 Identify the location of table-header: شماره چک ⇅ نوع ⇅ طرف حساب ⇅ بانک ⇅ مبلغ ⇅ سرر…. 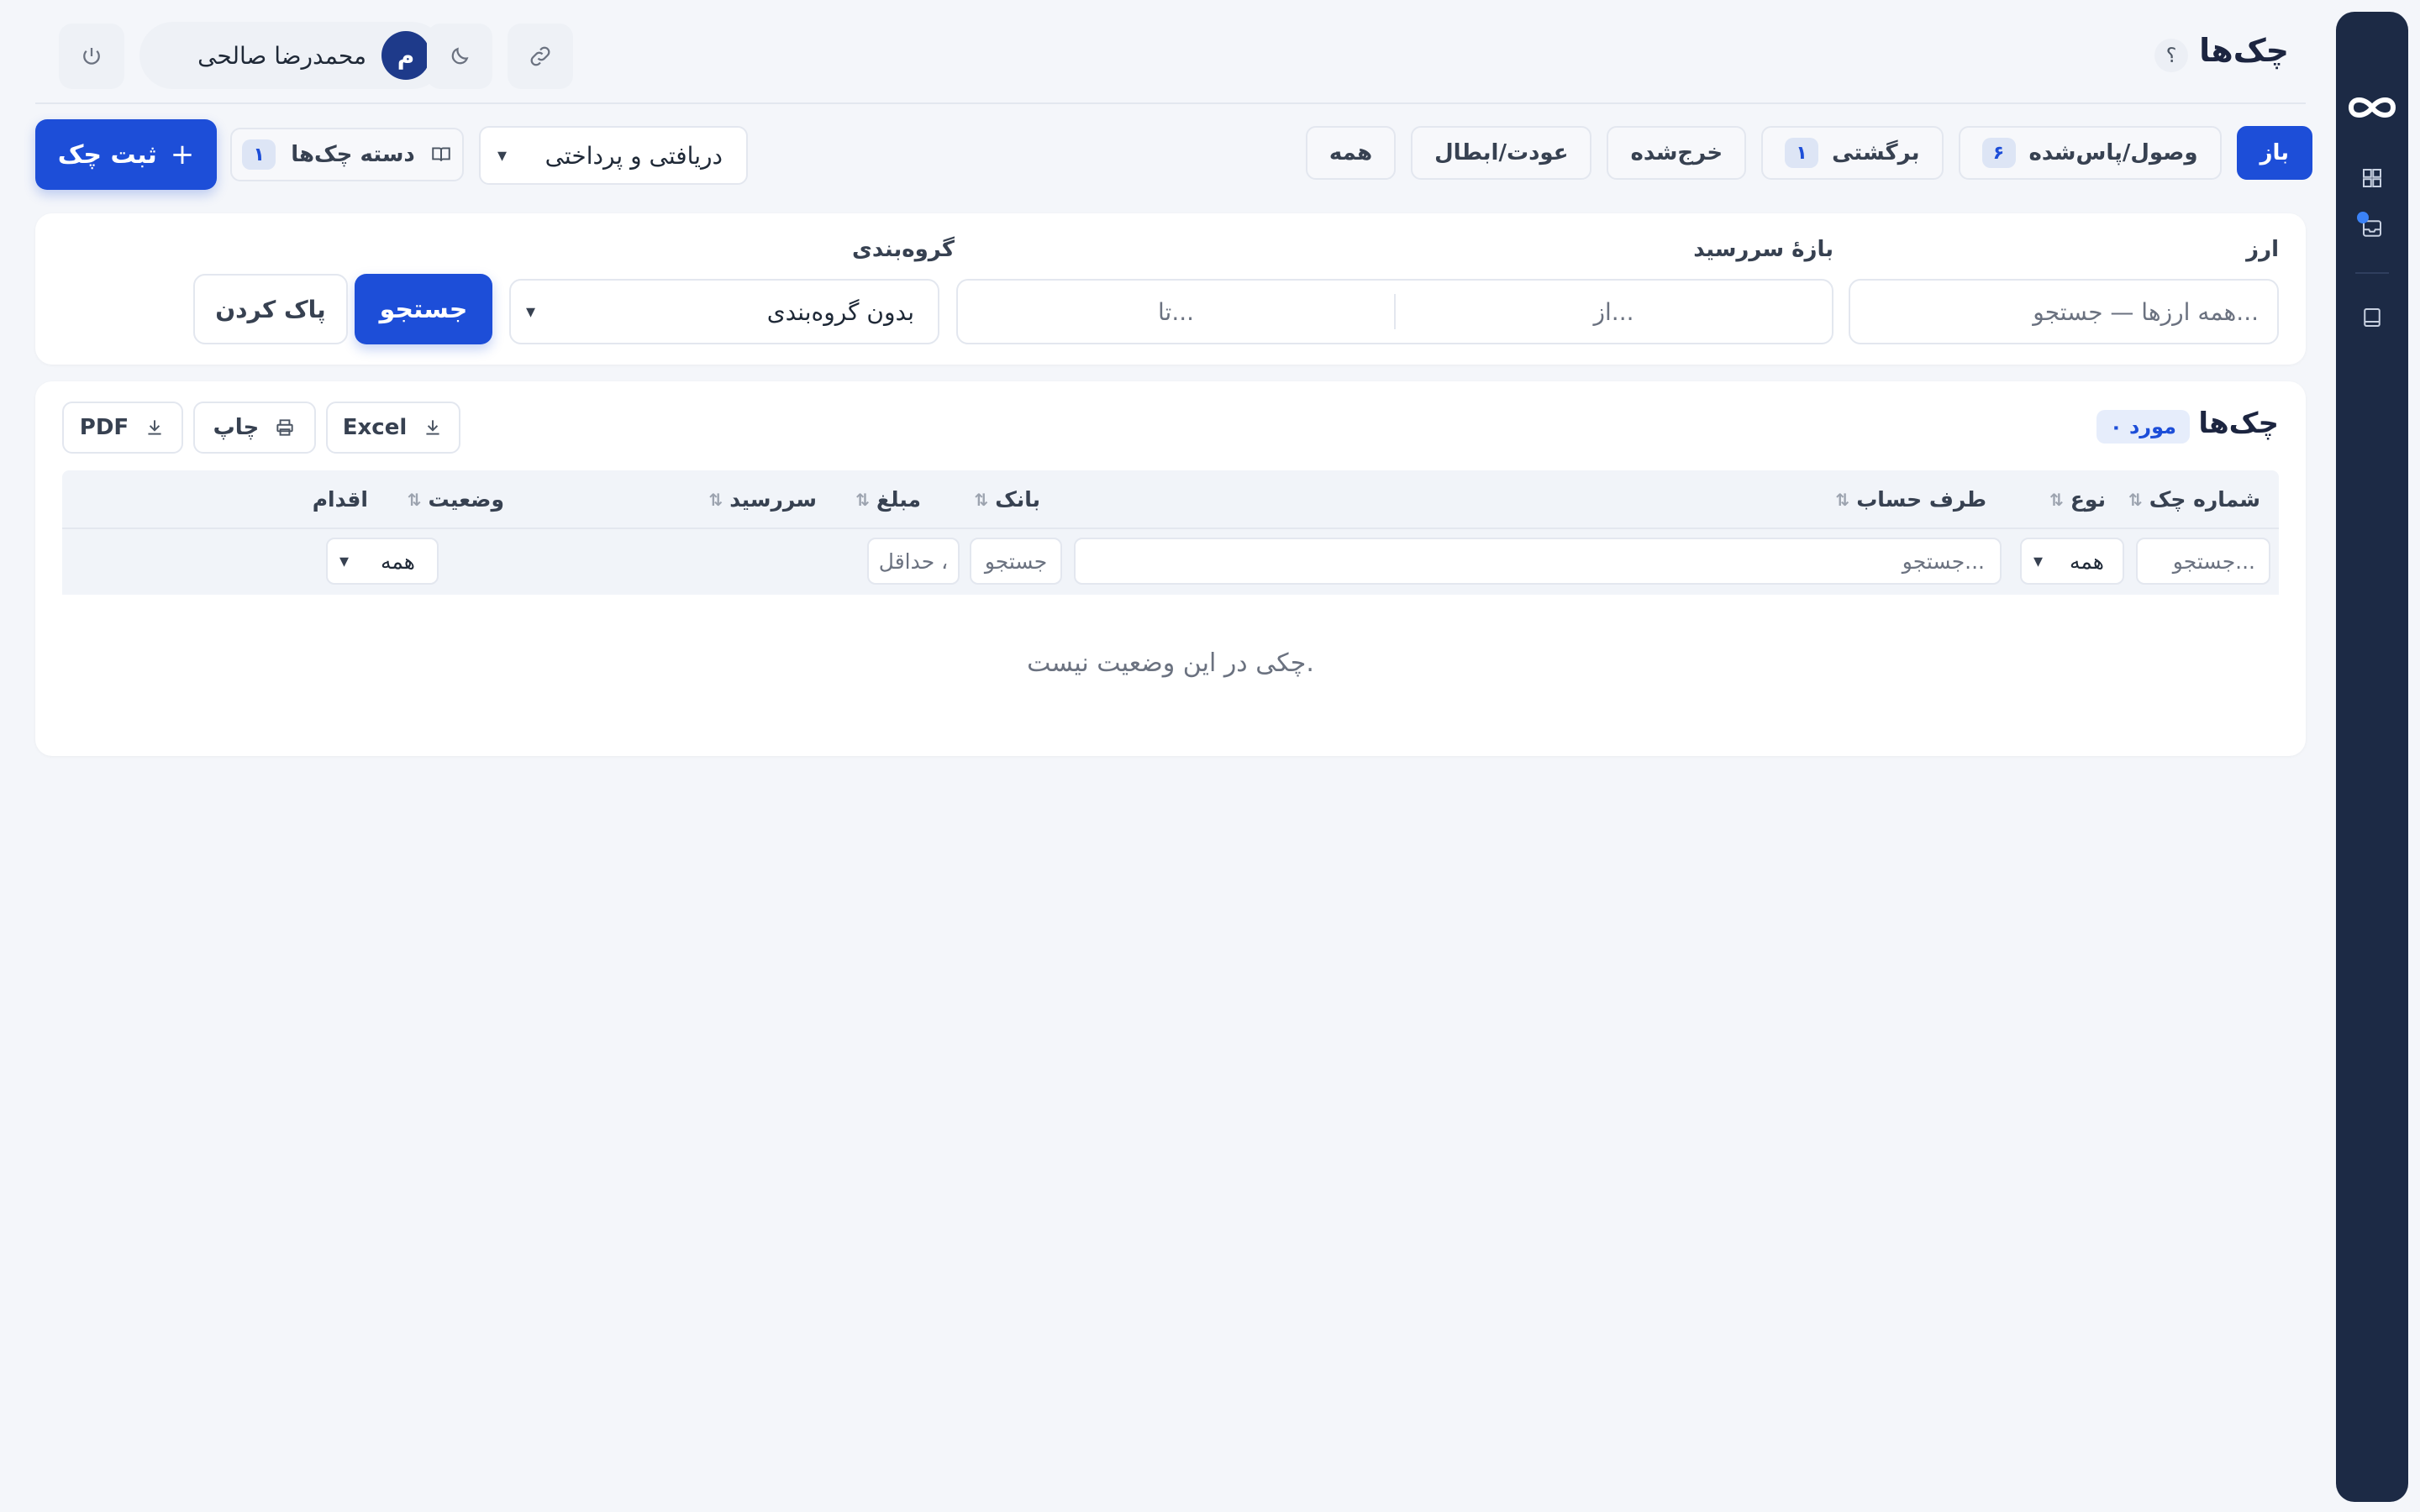
(1170, 499).